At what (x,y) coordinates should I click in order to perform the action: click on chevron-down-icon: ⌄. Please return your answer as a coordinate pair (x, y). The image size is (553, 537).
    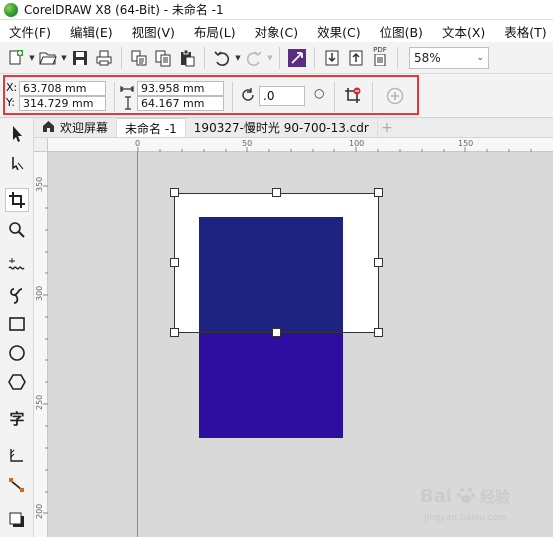
    Looking at the image, I should click on (480, 57).